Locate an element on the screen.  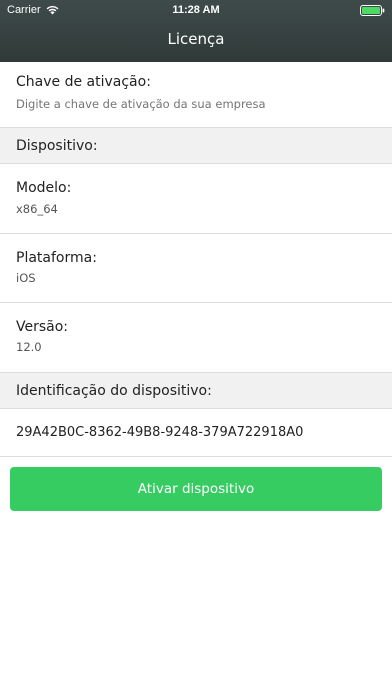
battery-icon is located at coordinates (372, 10).